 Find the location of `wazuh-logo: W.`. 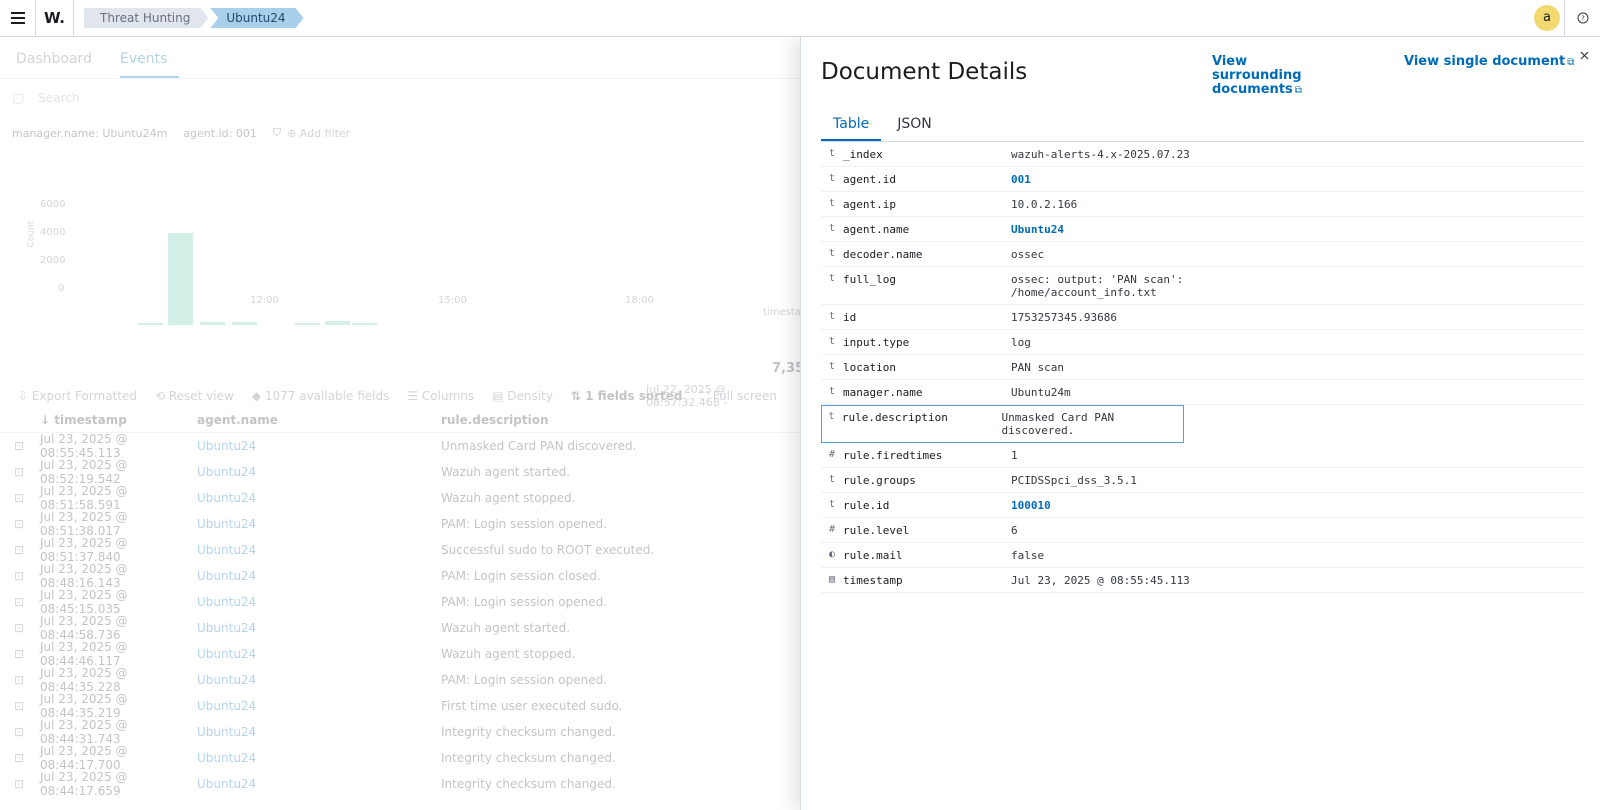

wazuh-logo: W. is located at coordinates (55, 18).